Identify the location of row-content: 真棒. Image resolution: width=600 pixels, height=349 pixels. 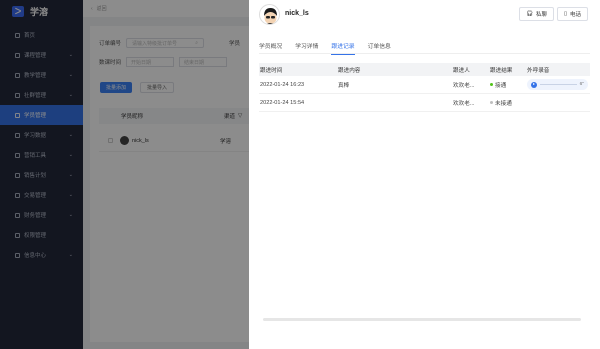
(344, 85).